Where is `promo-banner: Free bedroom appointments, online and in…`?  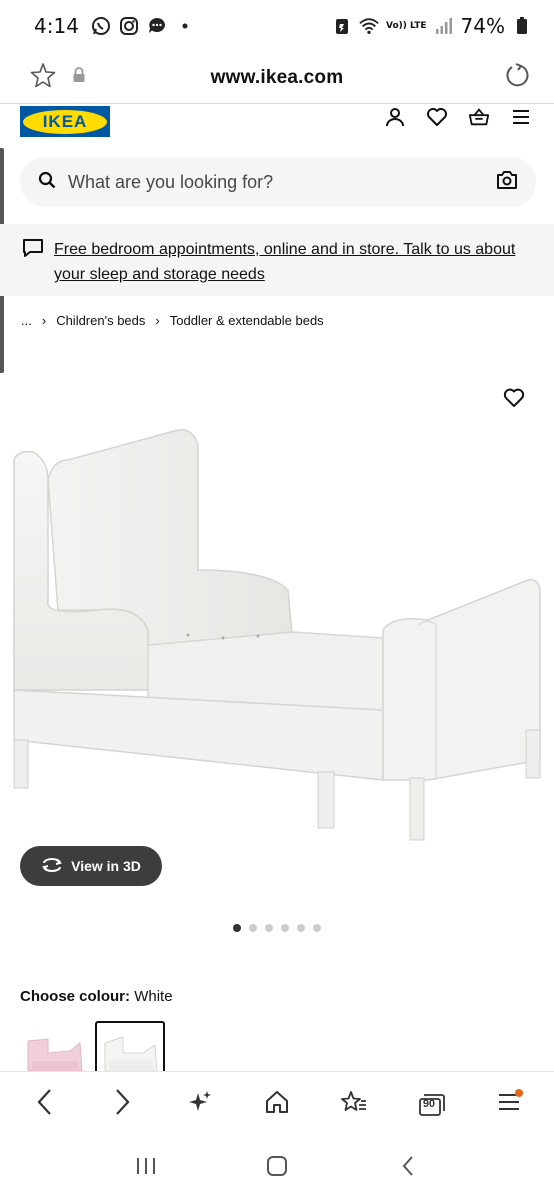 promo-banner: Free bedroom appointments, online and in… is located at coordinates (277, 260).